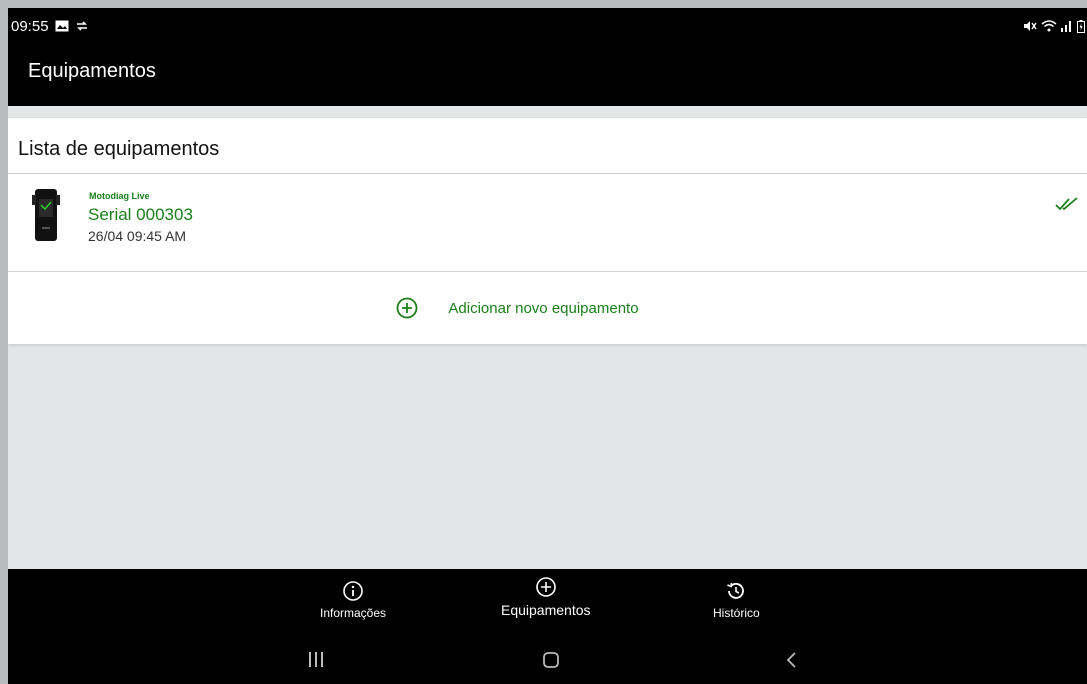  What do you see at coordinates (62, 26) in the screenshot?
I see `gallery-notification-icon` at bounding box center [62, 26].